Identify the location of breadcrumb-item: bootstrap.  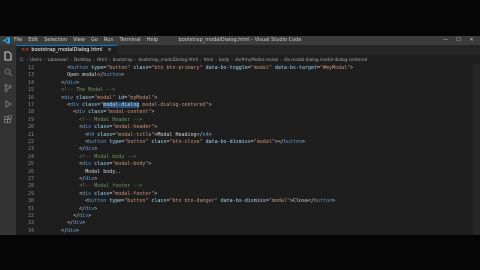
(123, 59).